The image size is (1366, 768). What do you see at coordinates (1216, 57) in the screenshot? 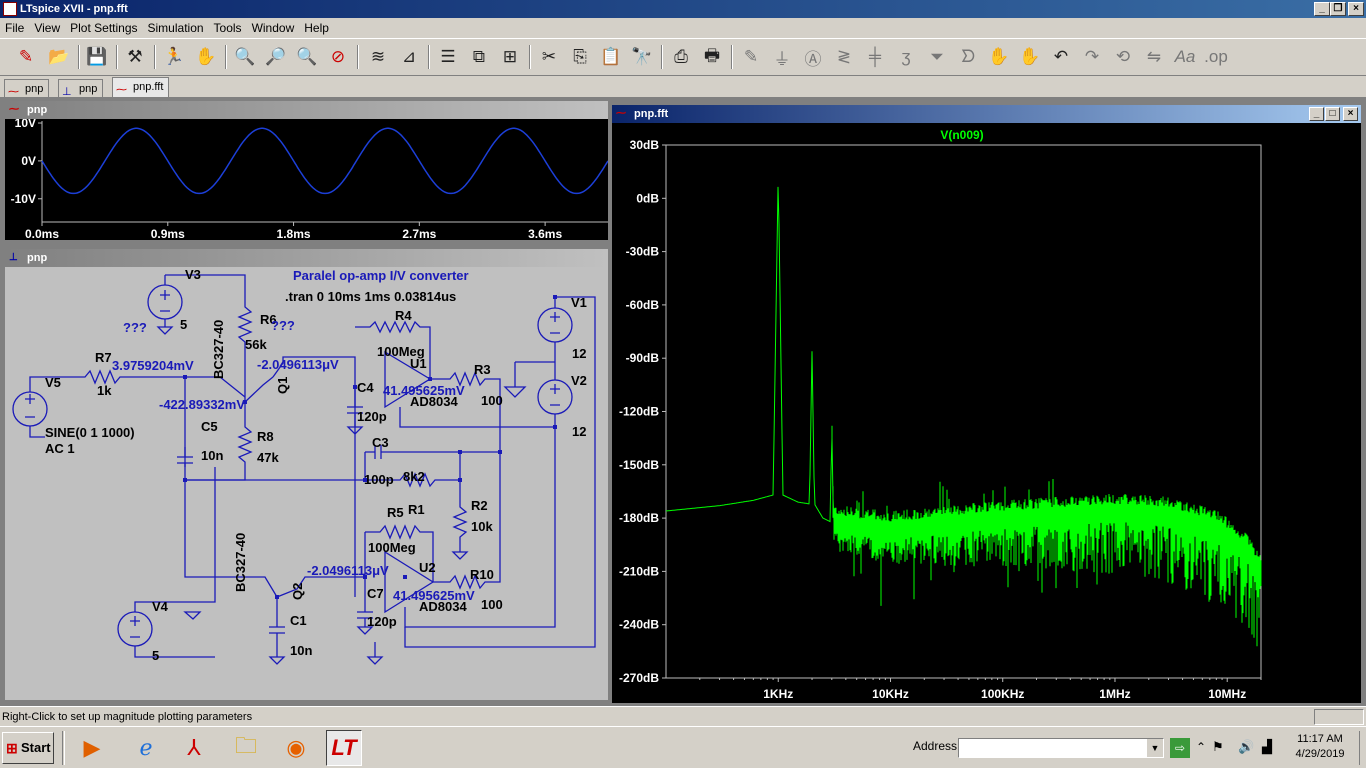
I see `spice-directive-icon: .op` at bounding box center [1216, 57].